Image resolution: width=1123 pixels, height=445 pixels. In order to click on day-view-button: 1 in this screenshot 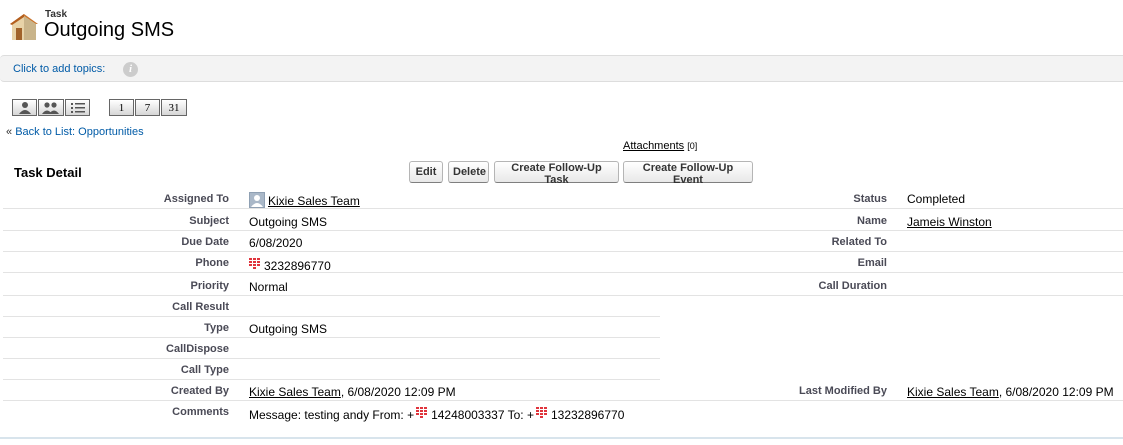, I will do `click(121, 107)`.